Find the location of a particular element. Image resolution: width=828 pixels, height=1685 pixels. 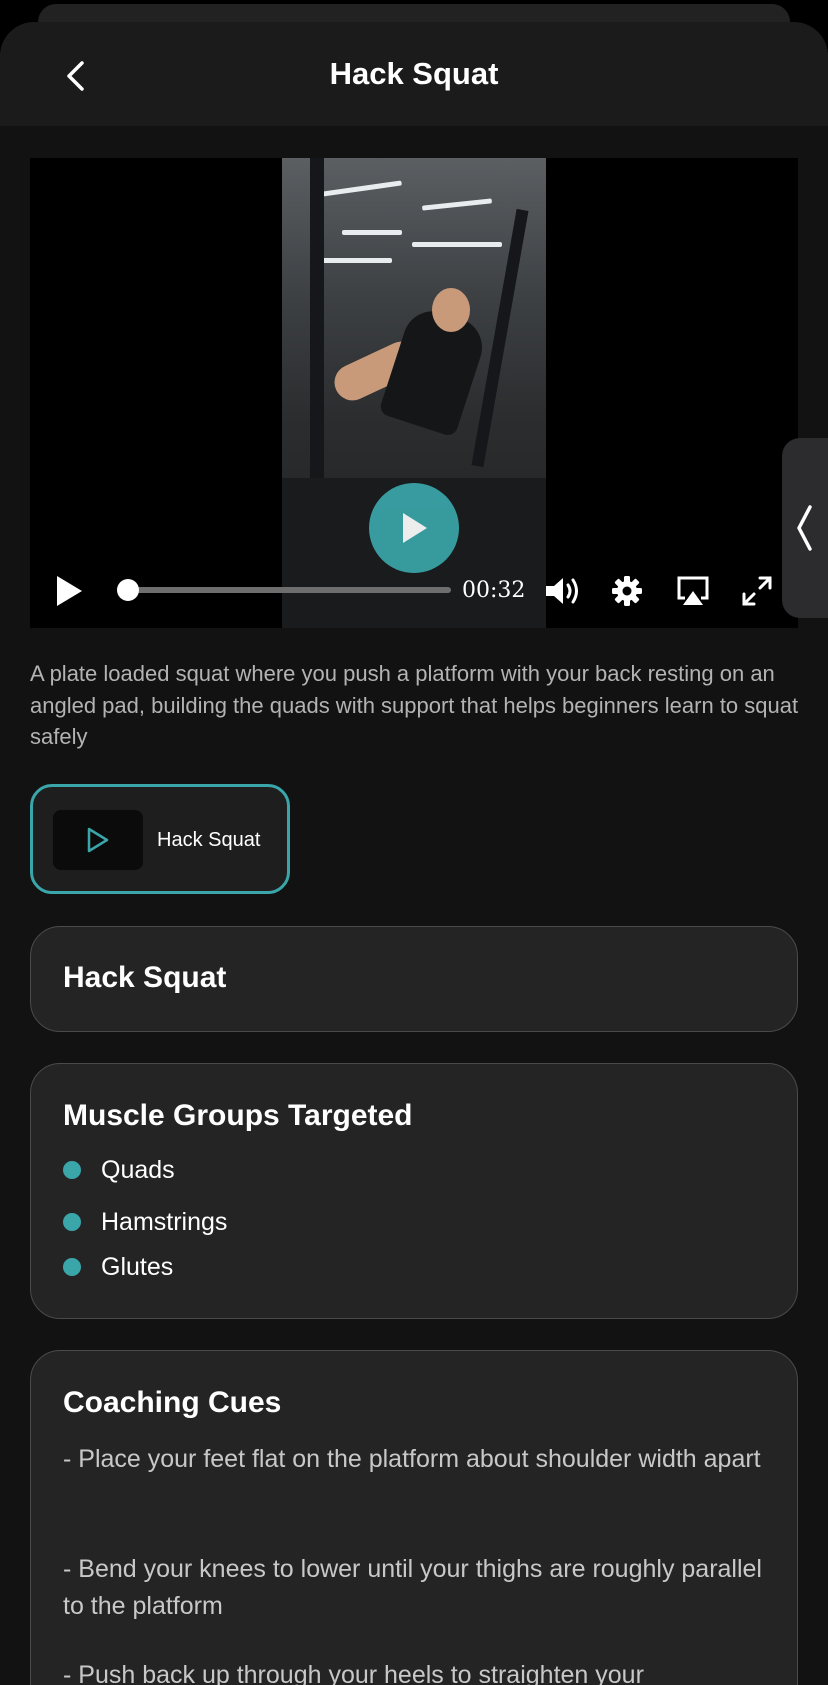

list-item: Hamstrings is located at coordinates (145, 1222).